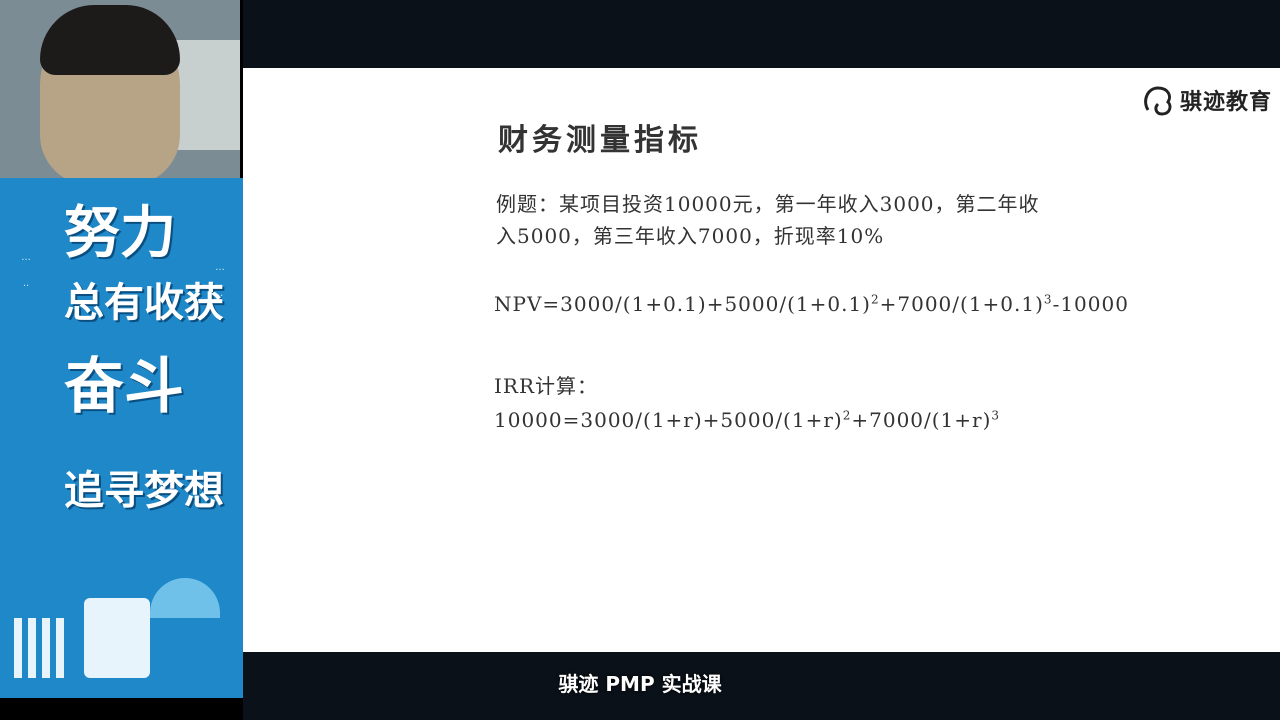  Describe the element at coordinates (121, 438) in the screenshot. I see `motivational-poster: ····· ····· 努力 总有收获 奋斗 追寻梦想` at that location.